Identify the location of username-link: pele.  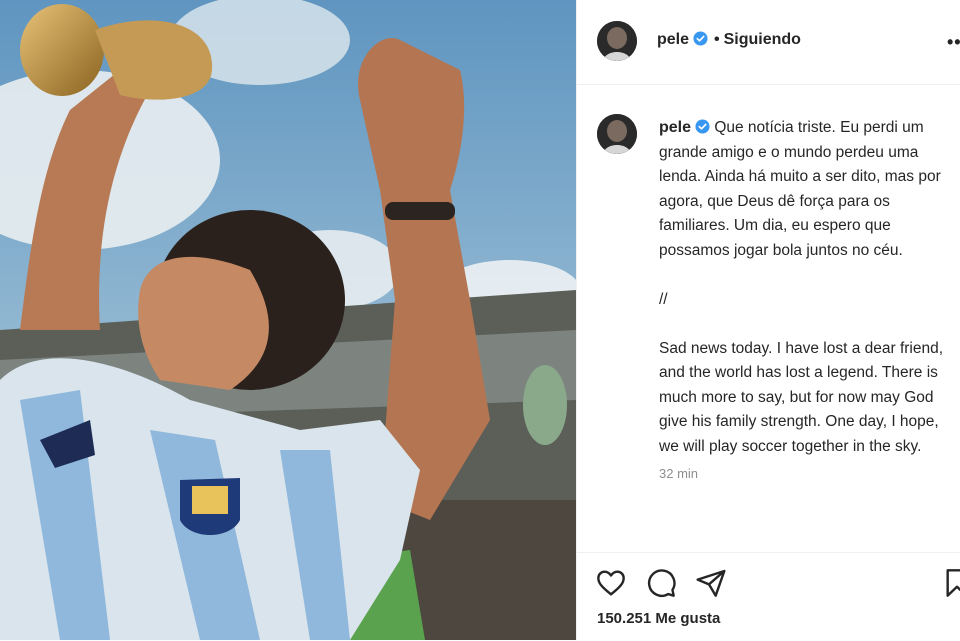
(673, 39).